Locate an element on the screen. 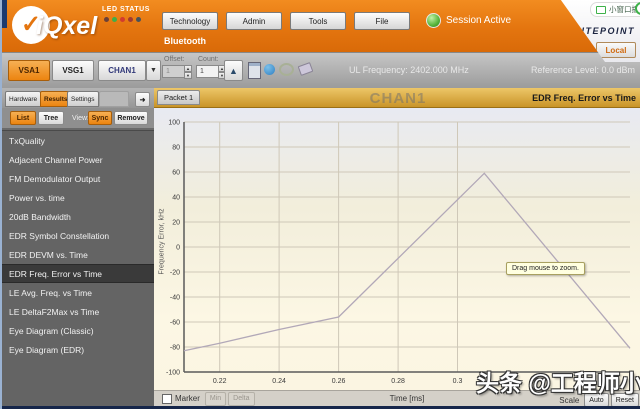 This screenshot has height=409, width=640. sync-button: Sync is located at coordinates (100, 118).